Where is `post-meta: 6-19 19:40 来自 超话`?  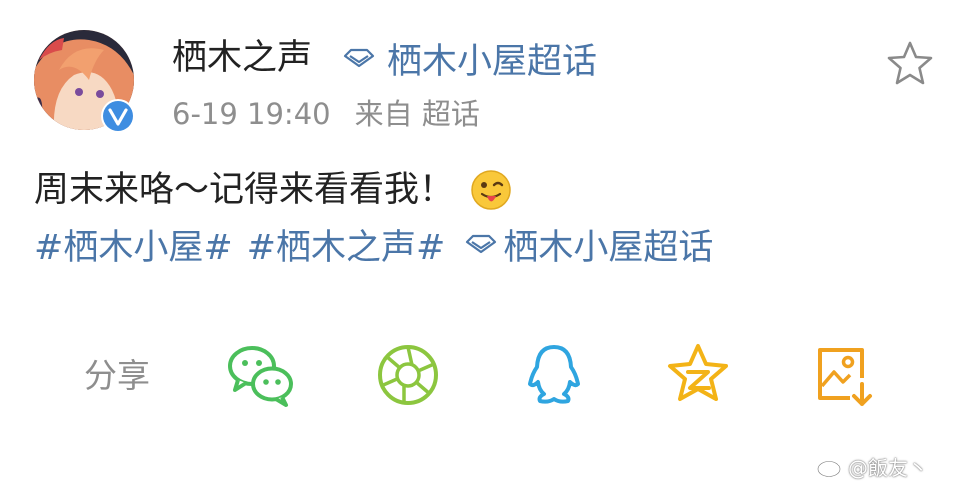
post-meta: 6-19 19:40 来自 超话 is located at coordinates (326, 114).